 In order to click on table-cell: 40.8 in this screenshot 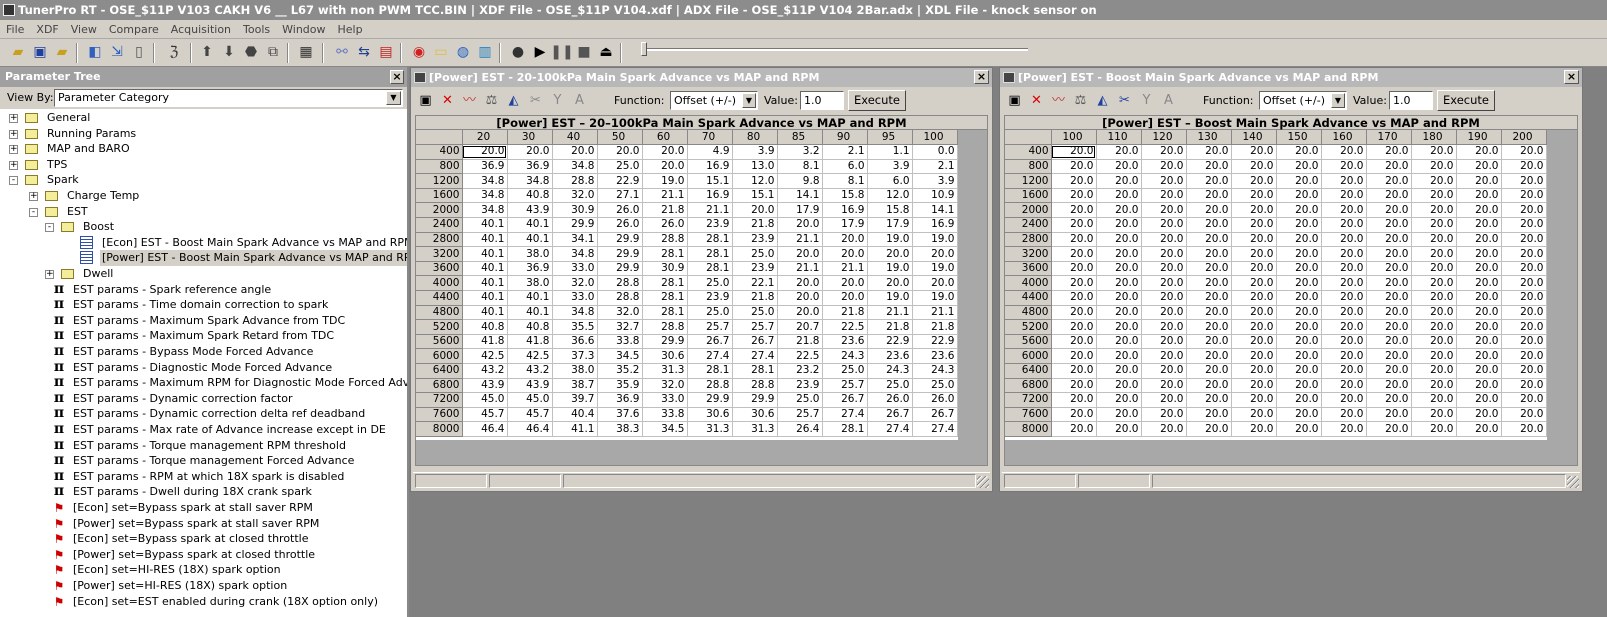, I will do `click(530, 196)`.